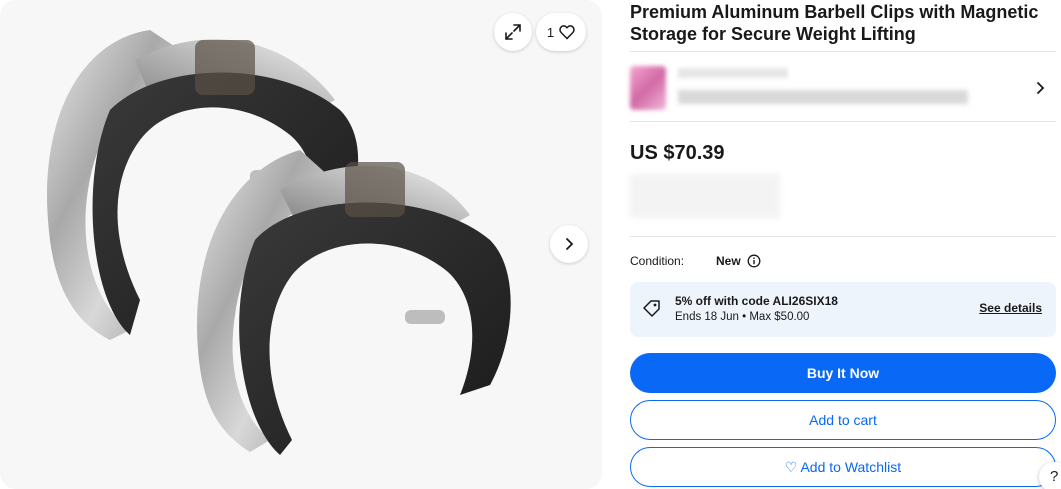 The height and width of the screenshot is (489, 1061). I want to click on heart-icon, so click(567, 32).